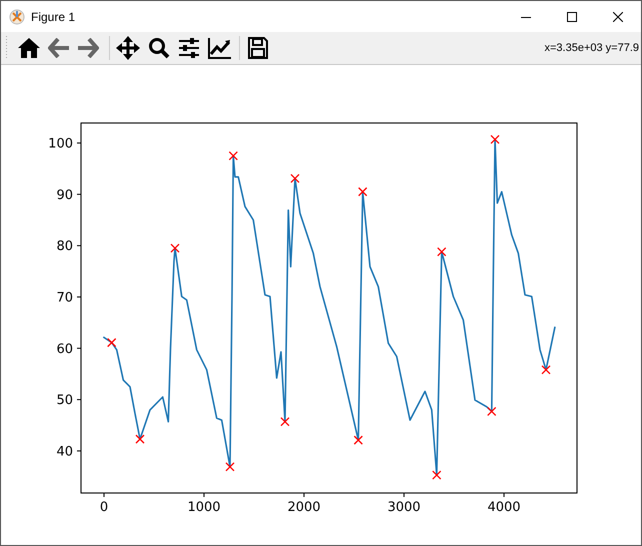  I want to click on tick-label: 60, so click(64, 349).